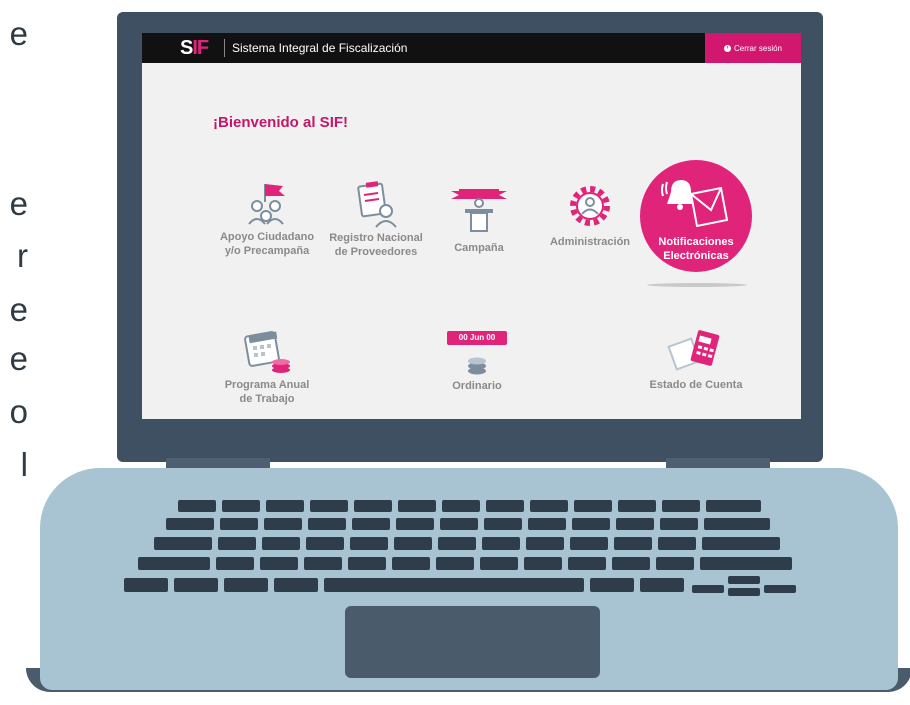  I want to click on clipboard-user-icon, so click(377, 204).